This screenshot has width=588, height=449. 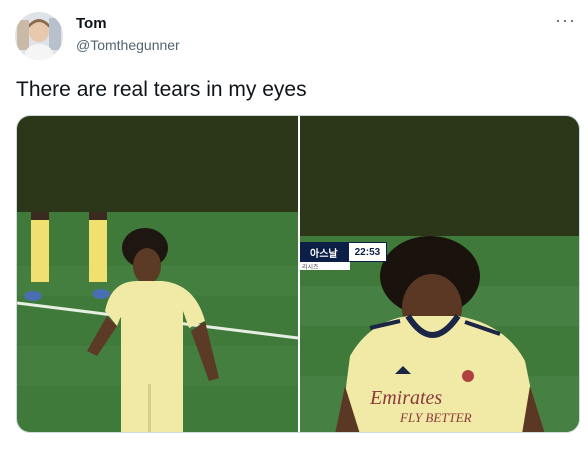 I want to click on sponsor-text-2: FLY BETTER, so click(x=435, y=417).